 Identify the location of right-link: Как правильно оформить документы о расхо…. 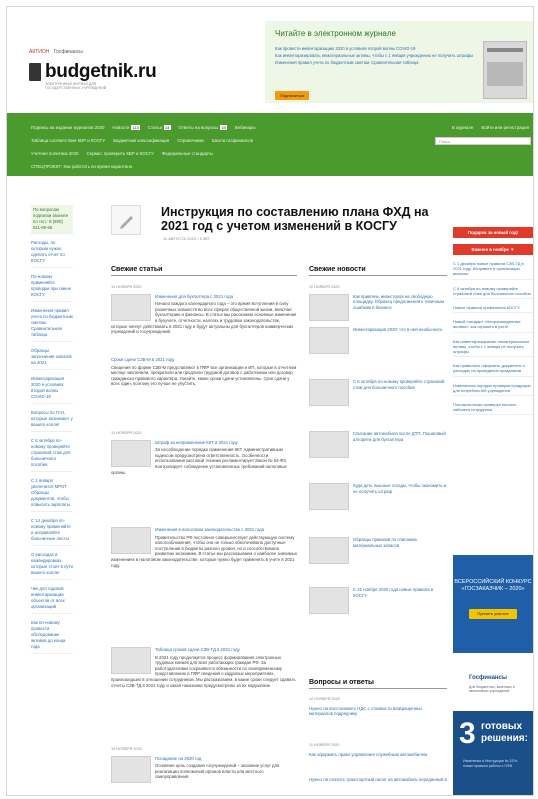
(493, 370).